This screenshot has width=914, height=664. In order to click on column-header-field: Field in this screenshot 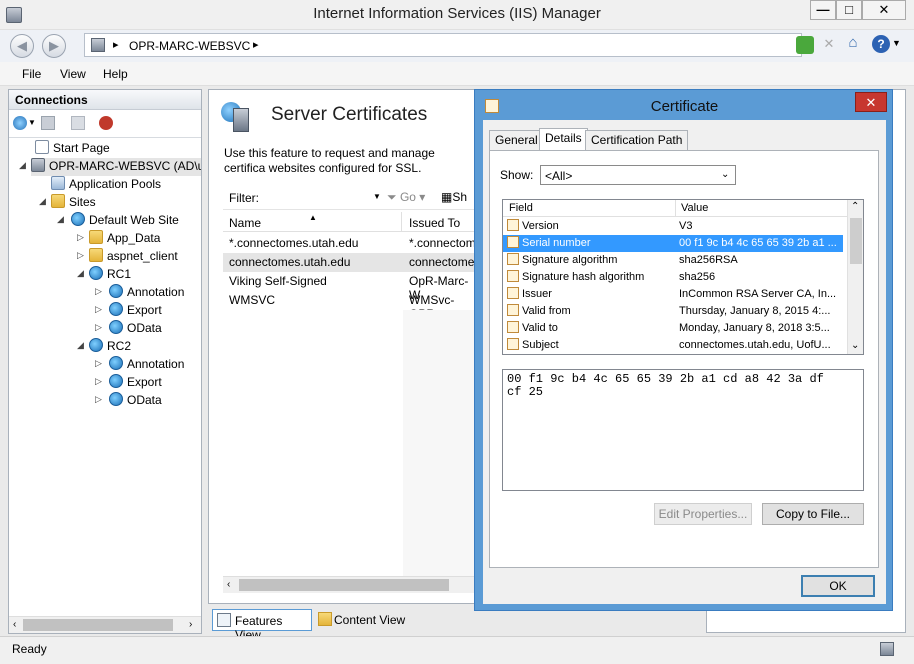, I will do `click(521, 208)`.